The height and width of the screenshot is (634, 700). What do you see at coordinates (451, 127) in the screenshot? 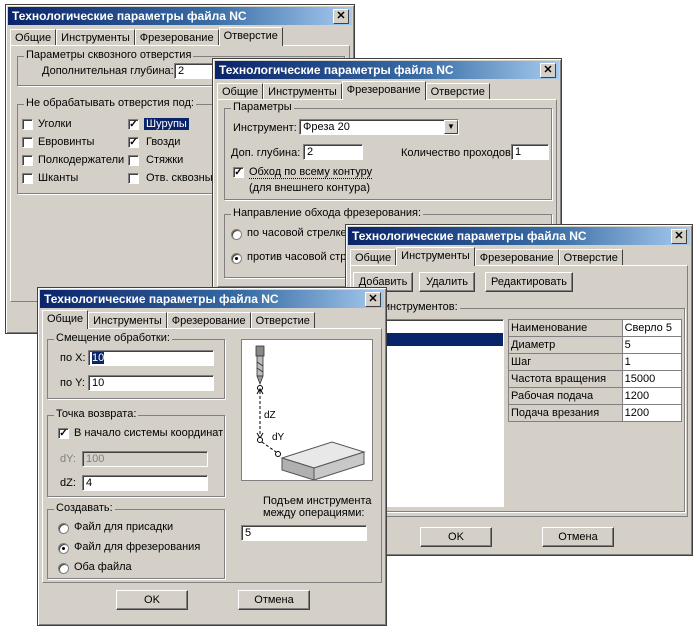
I see `chevron-down-icon: ▼` at bounding box center [451, 127].